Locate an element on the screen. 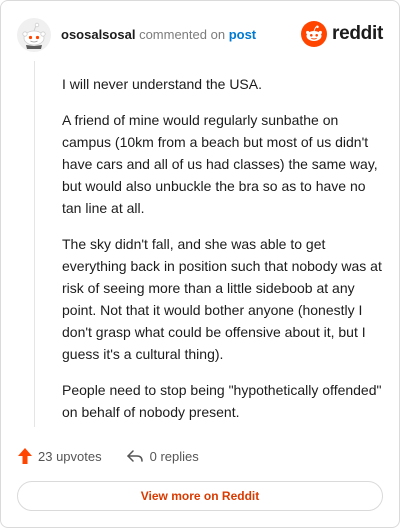  replies-button: 0 replies is located at coordinates (162, 456).